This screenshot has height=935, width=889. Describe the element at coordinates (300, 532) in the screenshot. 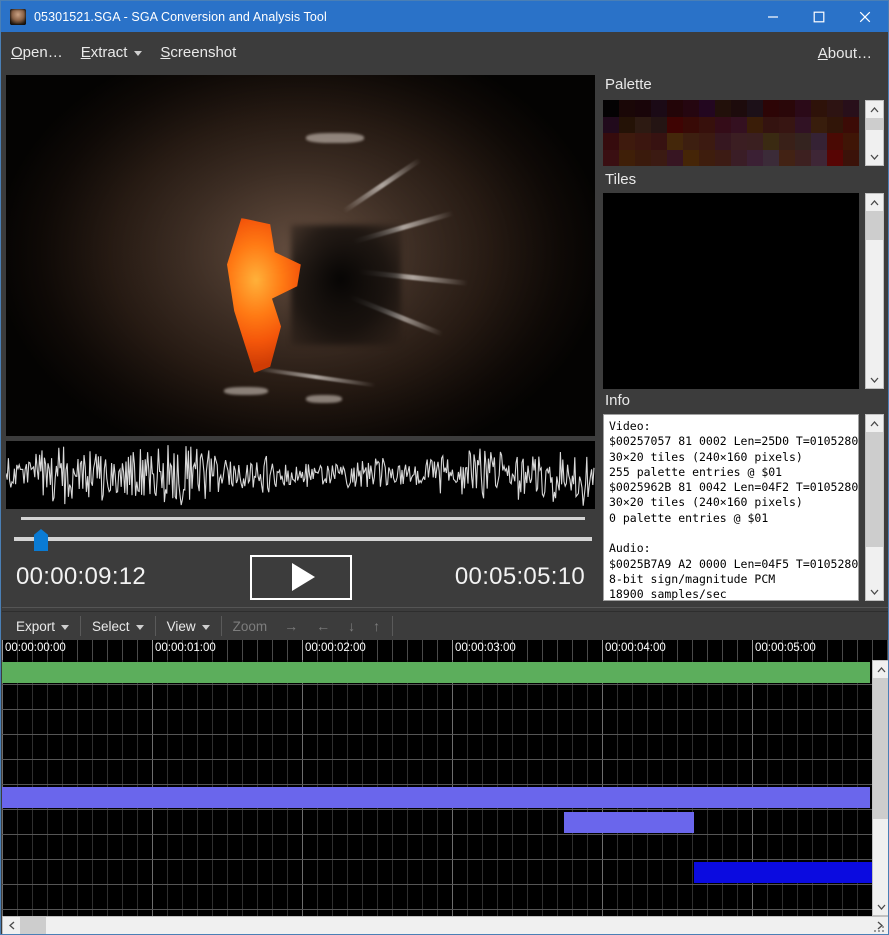

I see `seek-bar` at that location.